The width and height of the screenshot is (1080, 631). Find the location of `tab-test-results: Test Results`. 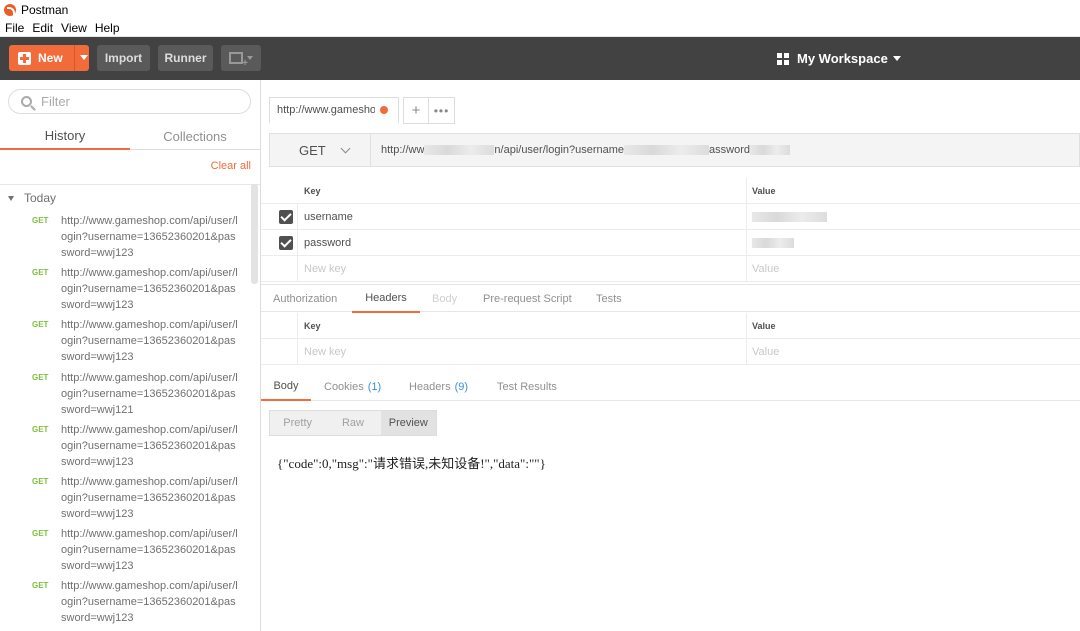

tab-test-results: Test Results is located at coordinates (527, 387).